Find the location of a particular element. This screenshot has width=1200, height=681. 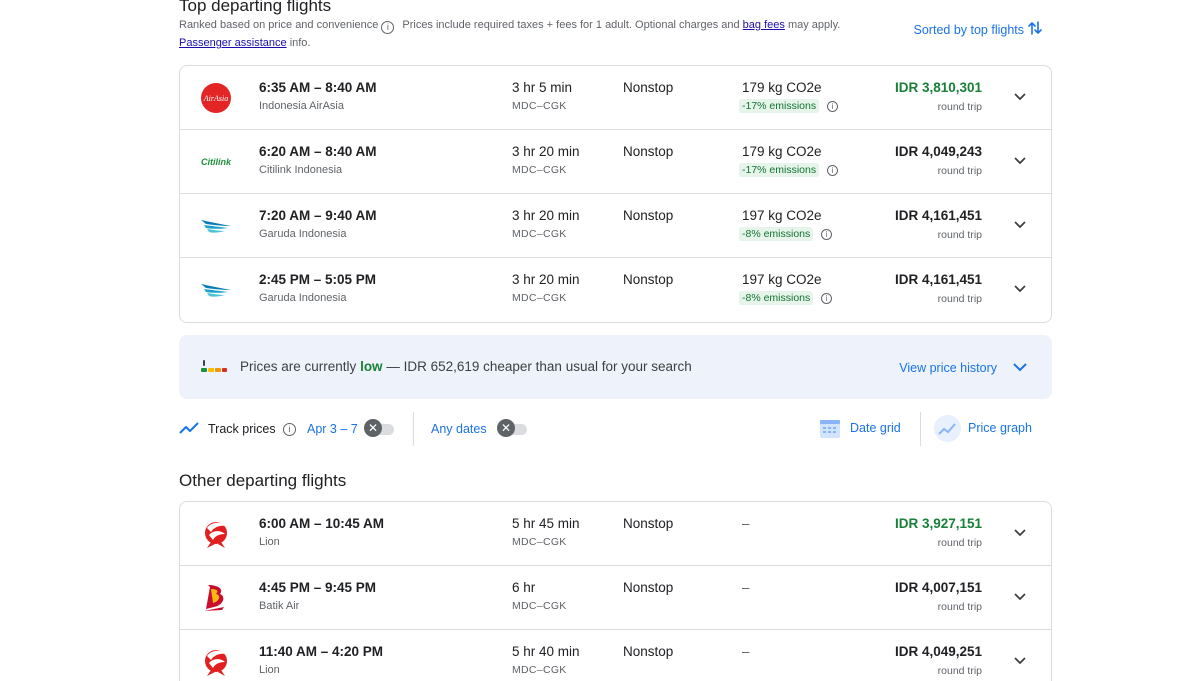

price-level-icon is located at coordinates (214, 366).